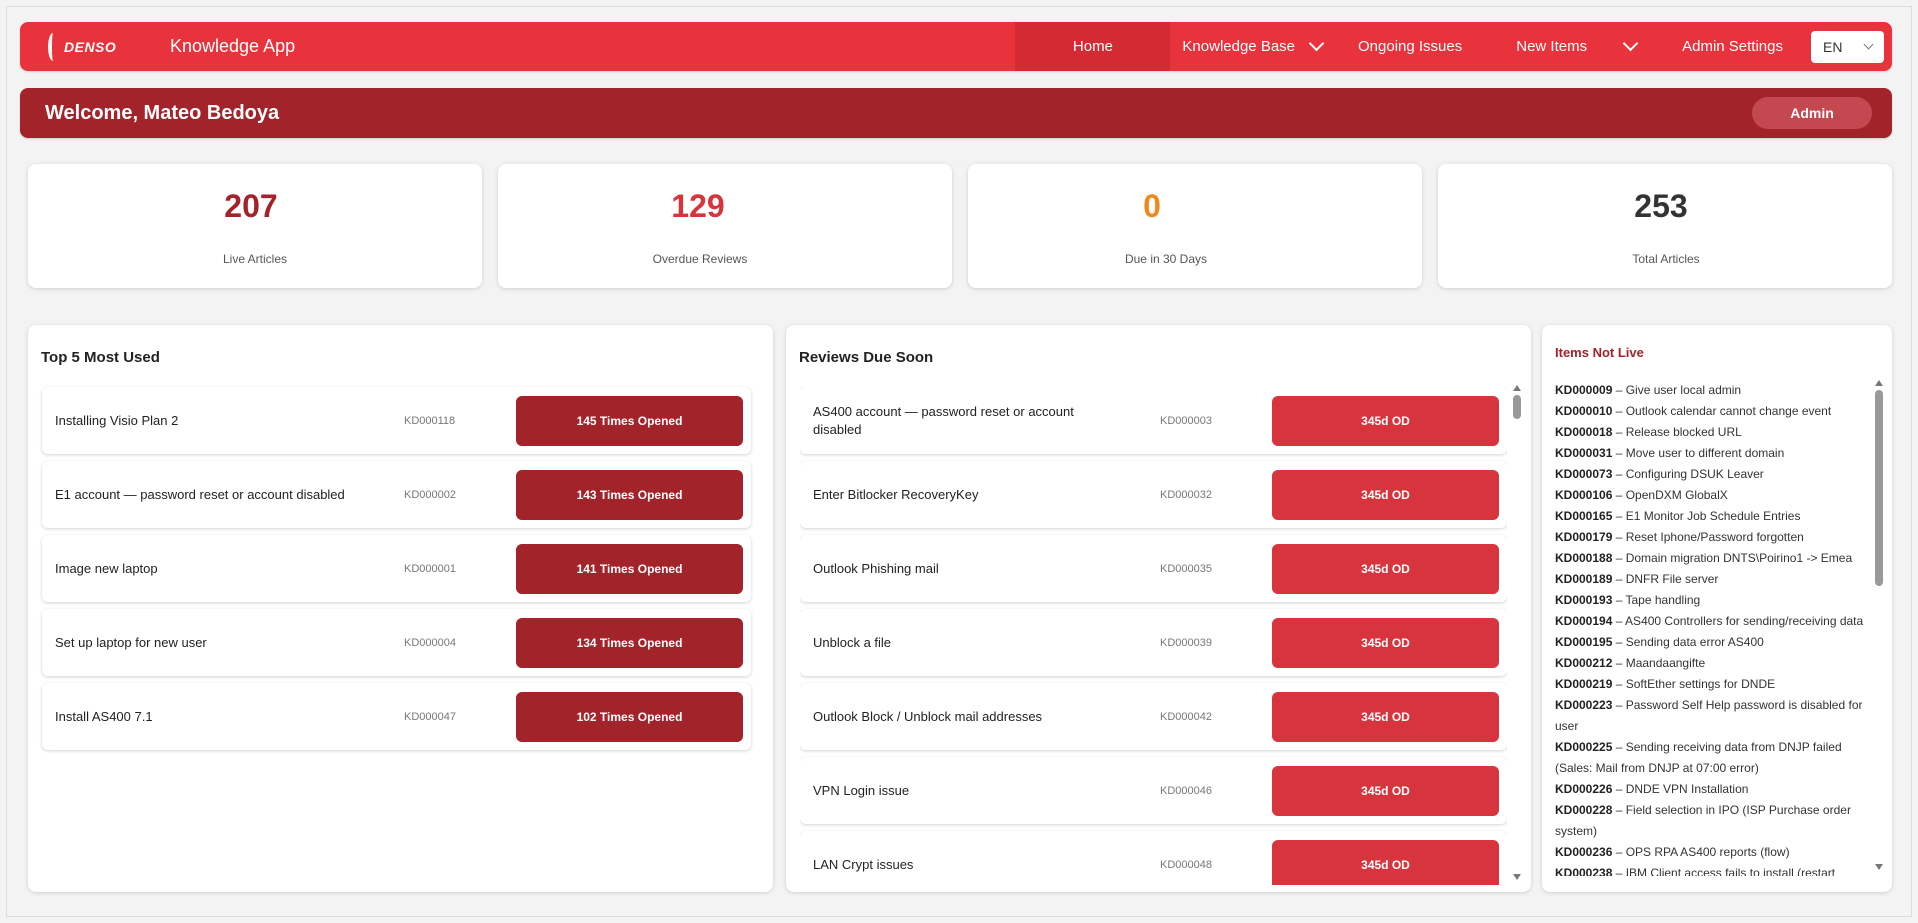  I want to click on article-id: KD000228, so click(1584, 810).